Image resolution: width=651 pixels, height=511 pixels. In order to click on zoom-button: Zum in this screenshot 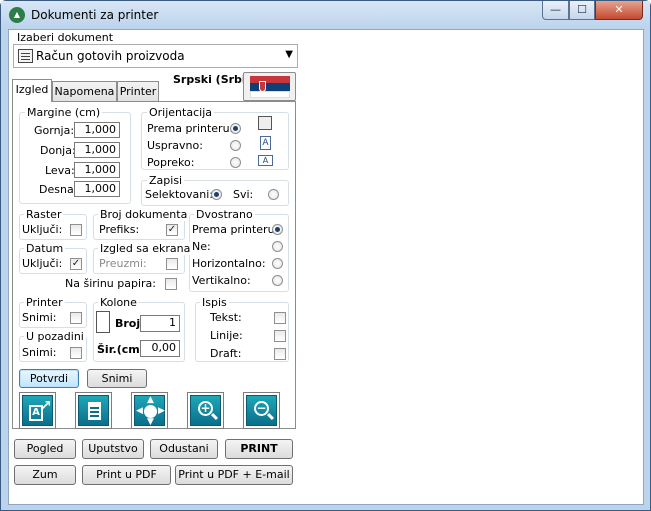, I will do `click(45, 475)`.